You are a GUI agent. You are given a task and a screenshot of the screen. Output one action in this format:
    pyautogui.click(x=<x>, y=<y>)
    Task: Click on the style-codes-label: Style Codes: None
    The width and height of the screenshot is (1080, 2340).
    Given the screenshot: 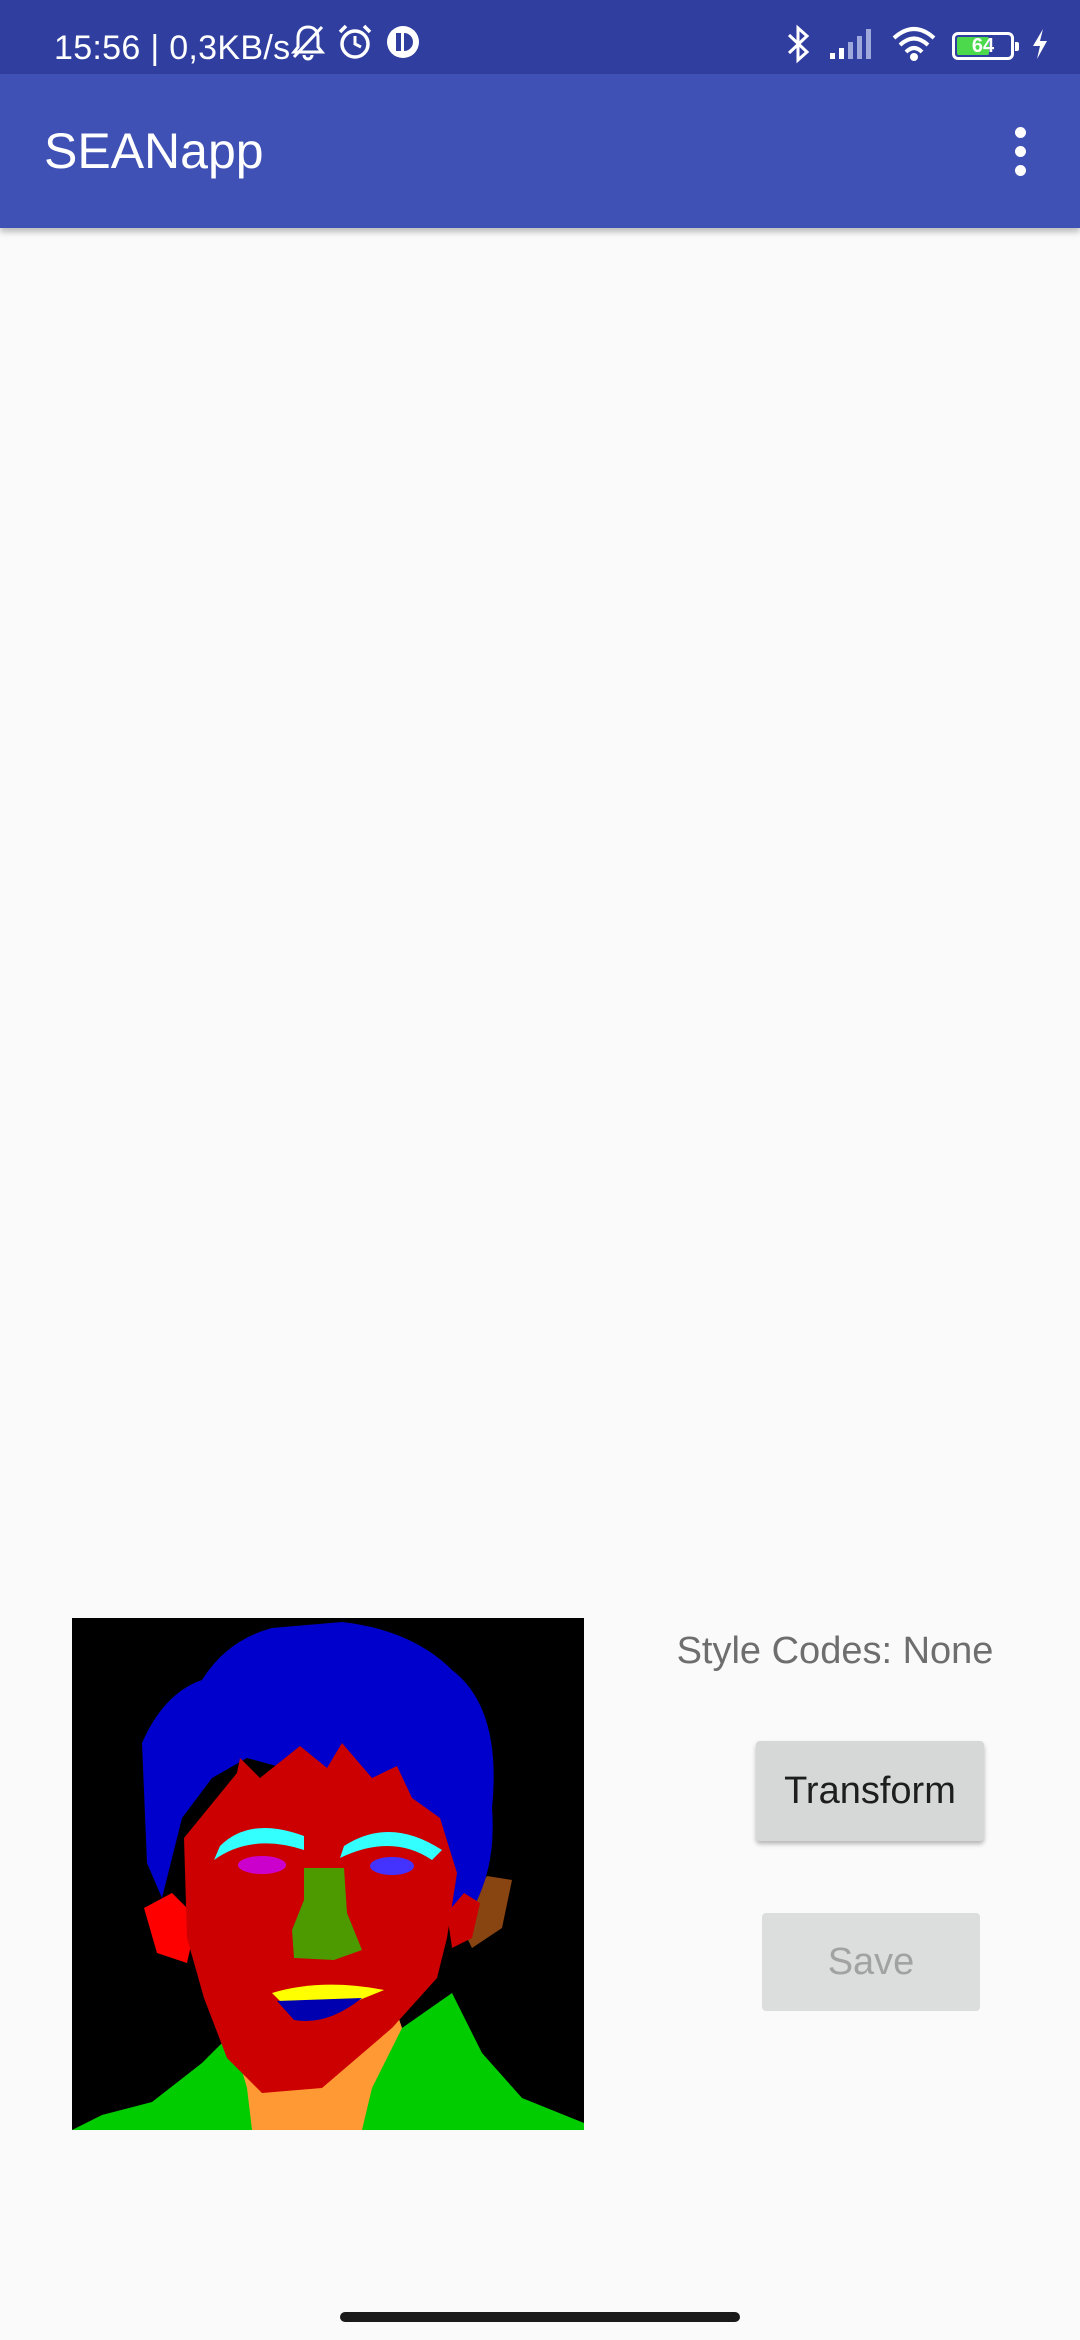 What is the action you would take?
    pyautogui.click(x=835, y=1651)
    